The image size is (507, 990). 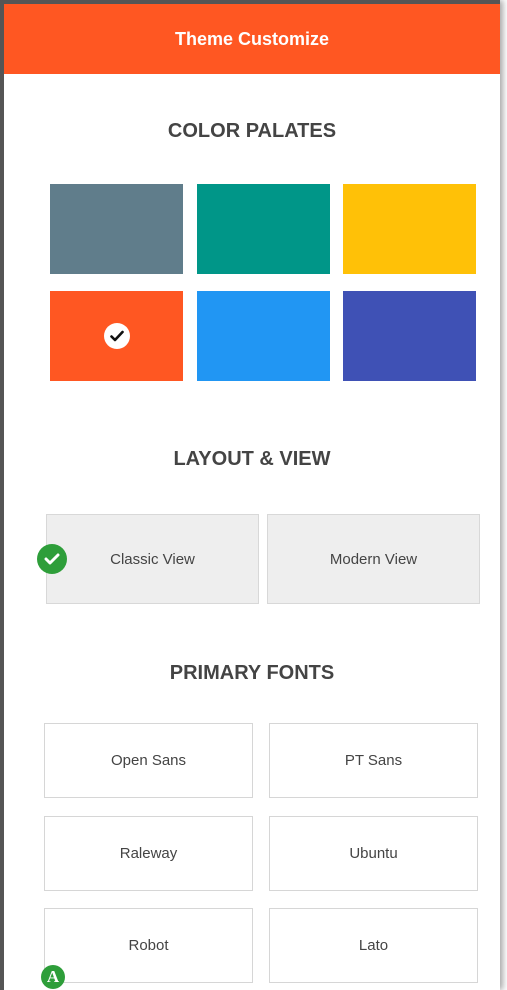 I want to click on color-swatch-blue, so click(x=263, y=336).